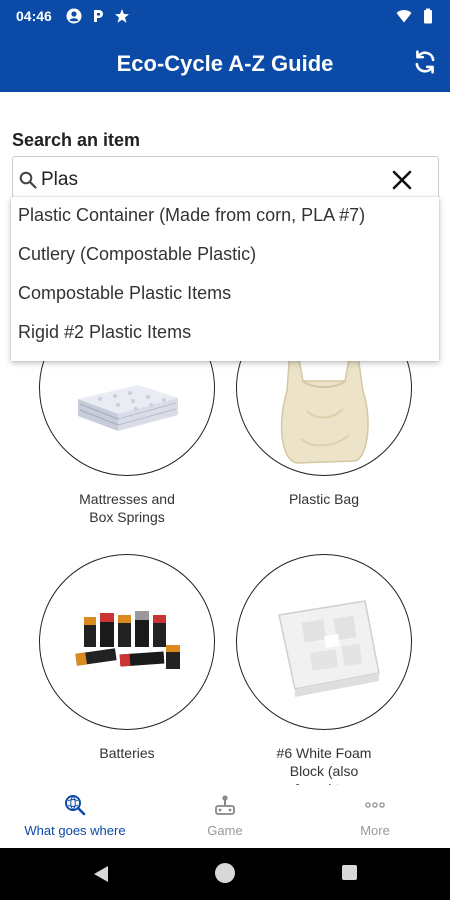 The height and width of the screenshot is (900, 450). What do you see at coordinates (225, 294) in the screenshot?
I see `suggestion-item: Compostable Plastic Items` at bounding box center [225, 294].